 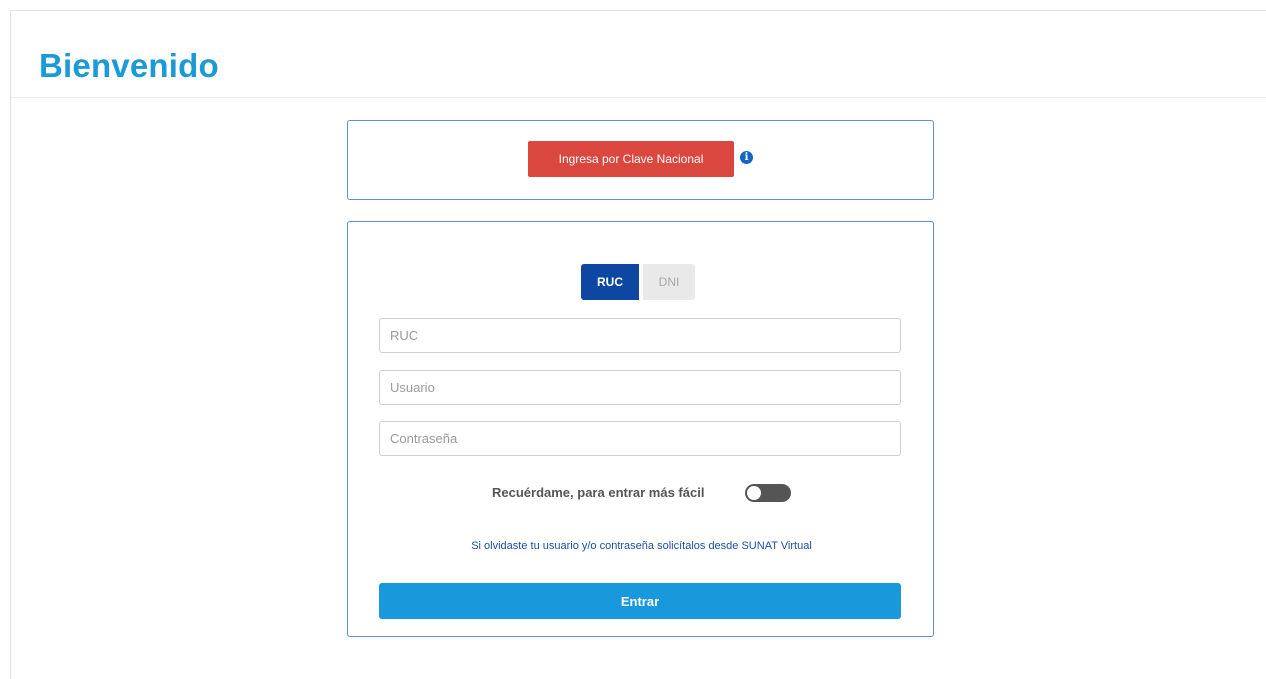 I want to click on info-circle-icon: i, so click(x=746, y=157).